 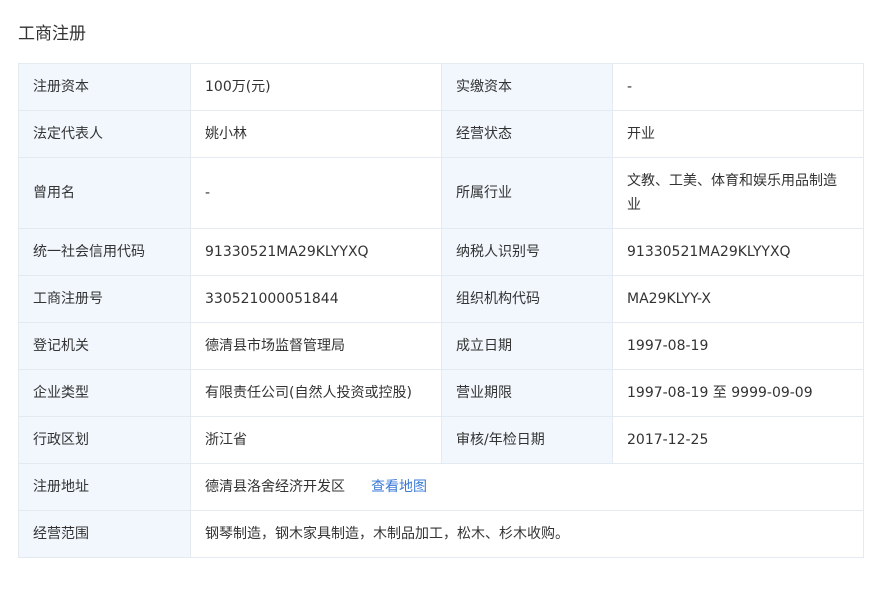 I want to click on field-value: 浙江省, so click(x=316, y=440).